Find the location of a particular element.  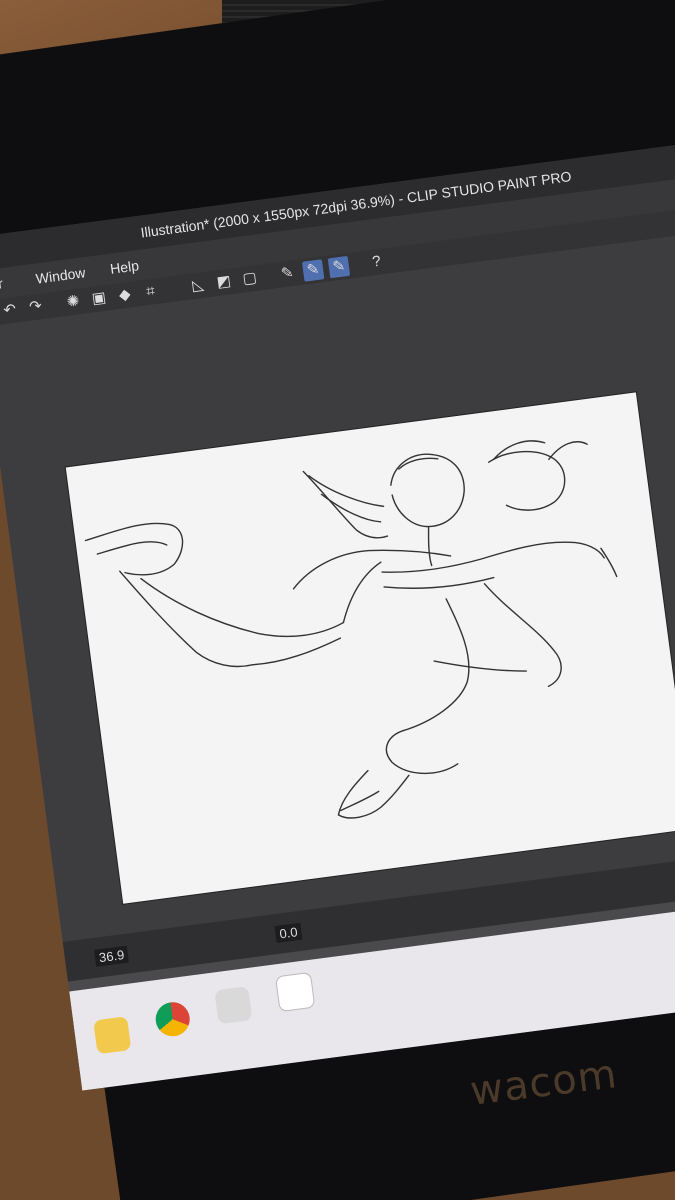

help-icon: ? is located at coordinates (376, 262).